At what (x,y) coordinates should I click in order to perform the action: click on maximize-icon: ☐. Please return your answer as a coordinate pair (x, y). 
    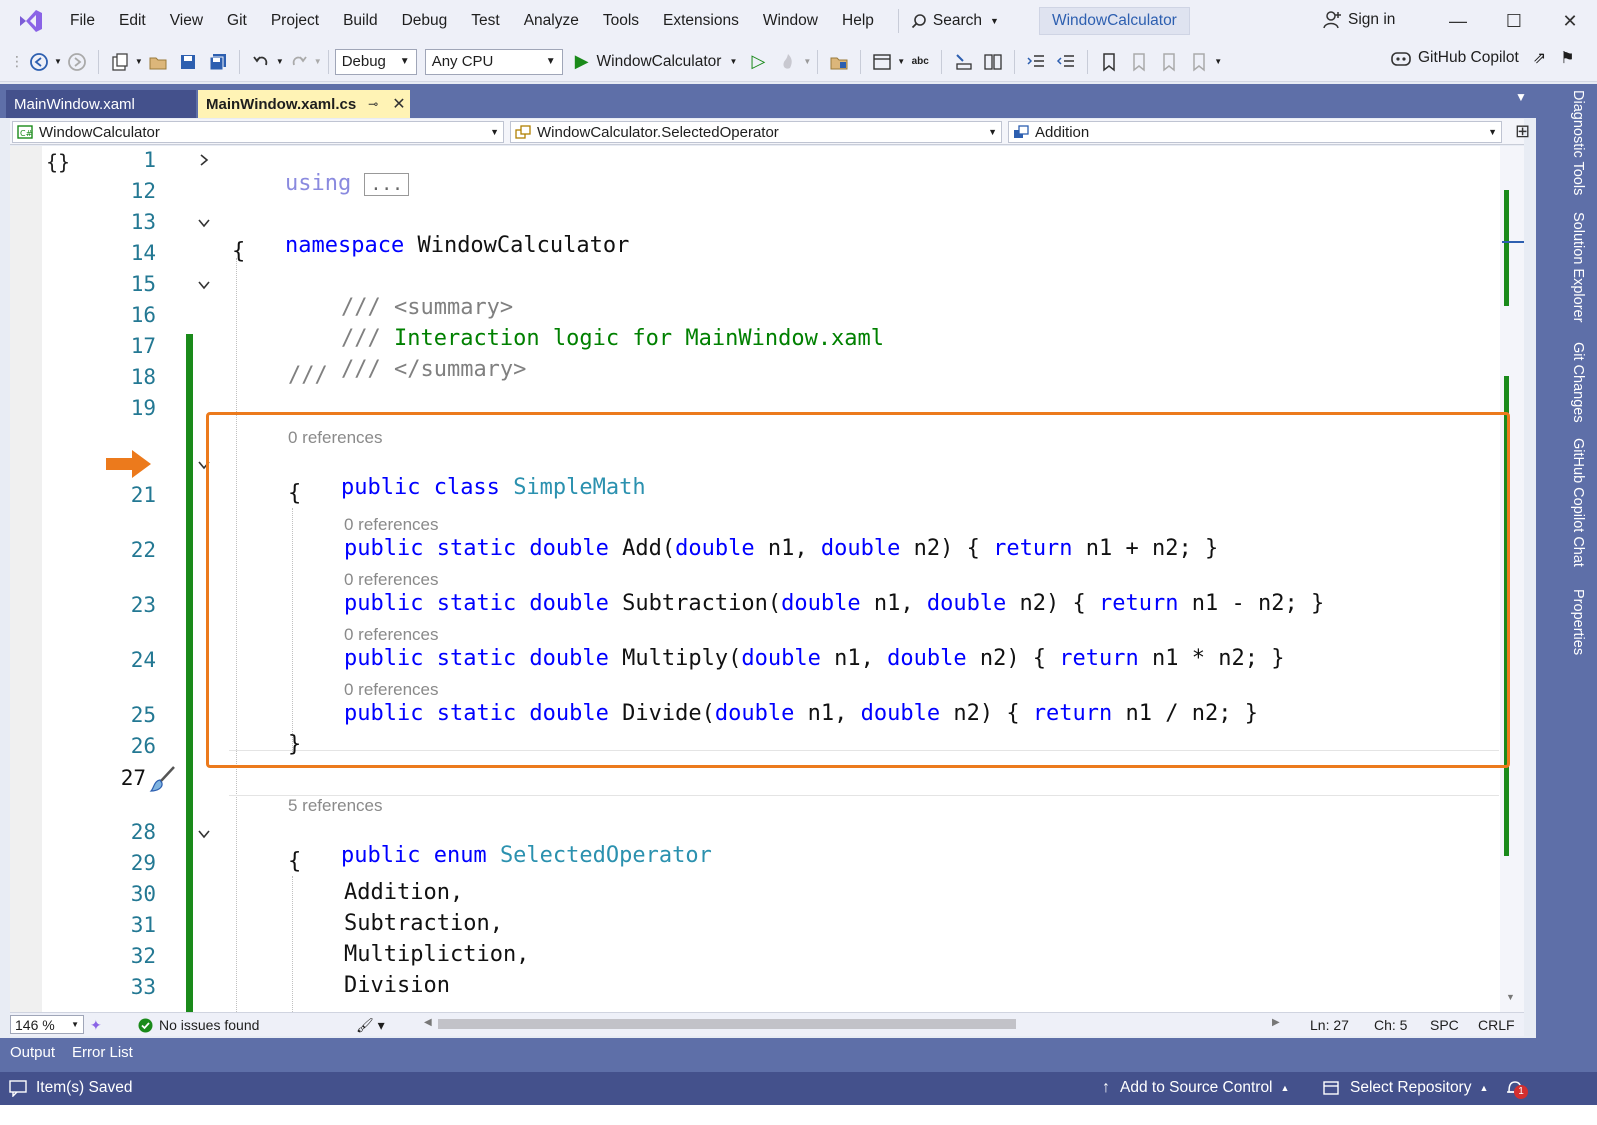
    Looking at the image, I should click on (1514, 21).